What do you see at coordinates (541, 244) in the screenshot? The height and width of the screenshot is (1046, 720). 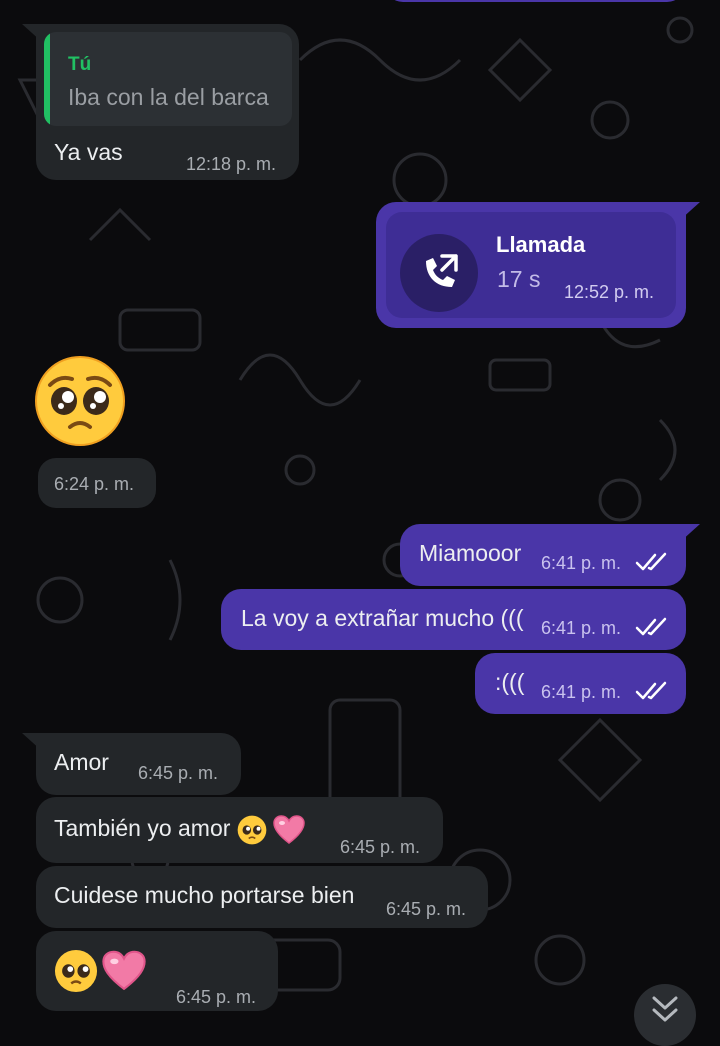 I see `call-title: Llamada` at bounding box center [541, 244].